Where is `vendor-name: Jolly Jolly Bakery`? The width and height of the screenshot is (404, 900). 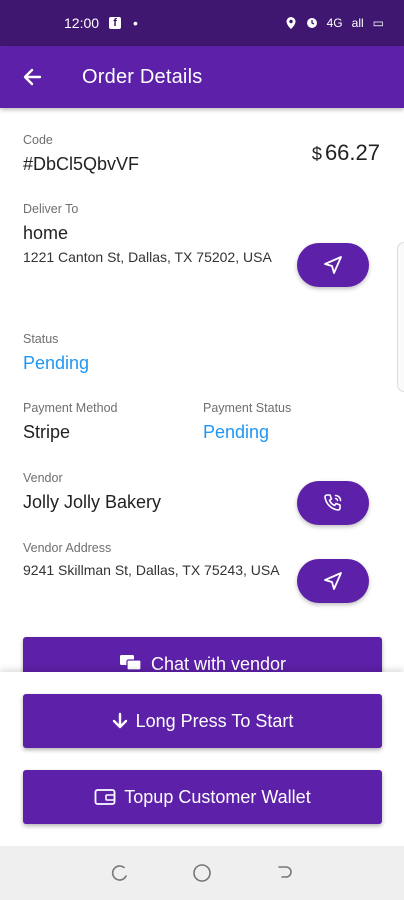
vendor-name: Jolly Jolly Bakery is located at coordinates (92, 502).